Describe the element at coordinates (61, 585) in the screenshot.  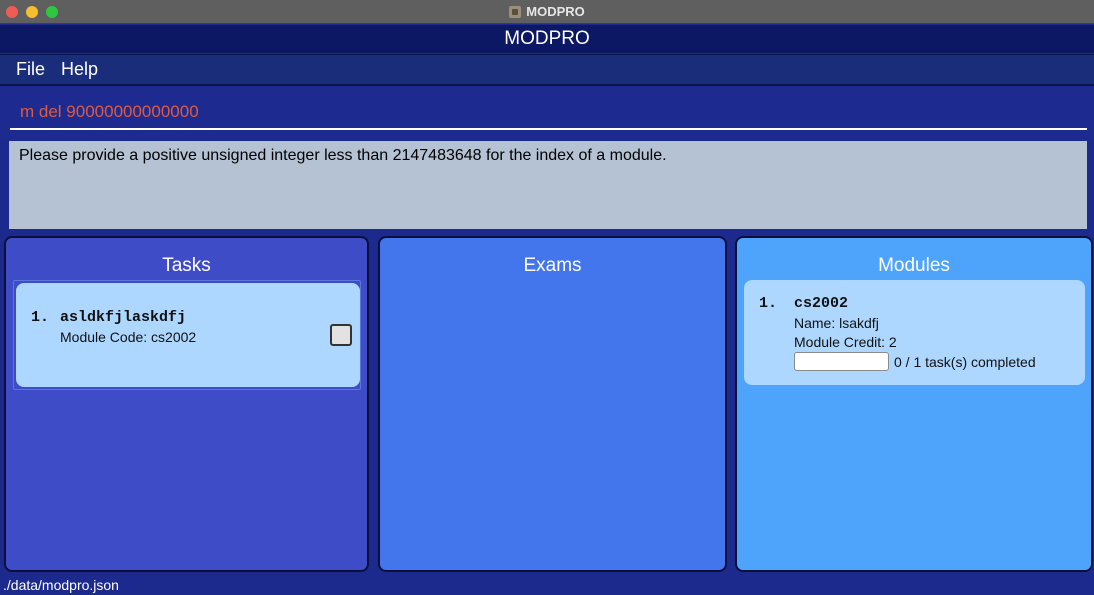
I see `save-file-path: ./data/modpro.json` at that location.